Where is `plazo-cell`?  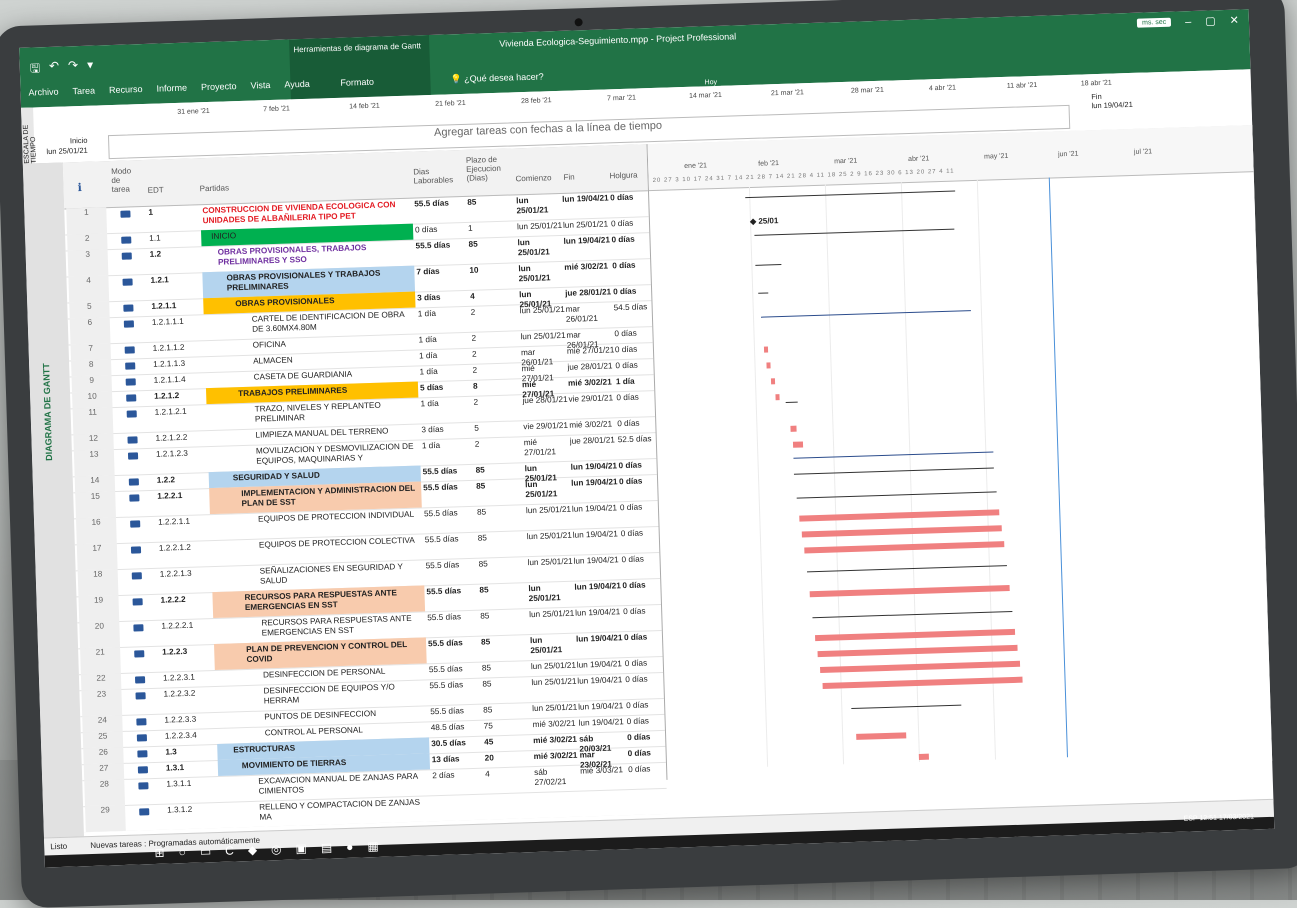 plazo-cell is located at coordinates (506, 794).